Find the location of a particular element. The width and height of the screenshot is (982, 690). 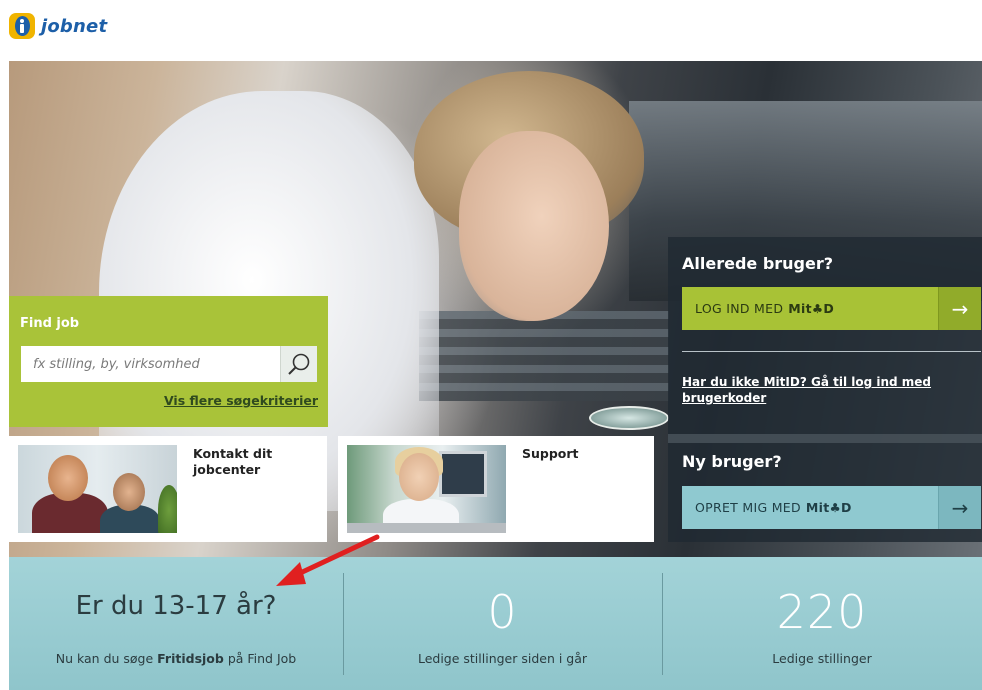

support-card: Support is located at coordinates (496, 489).